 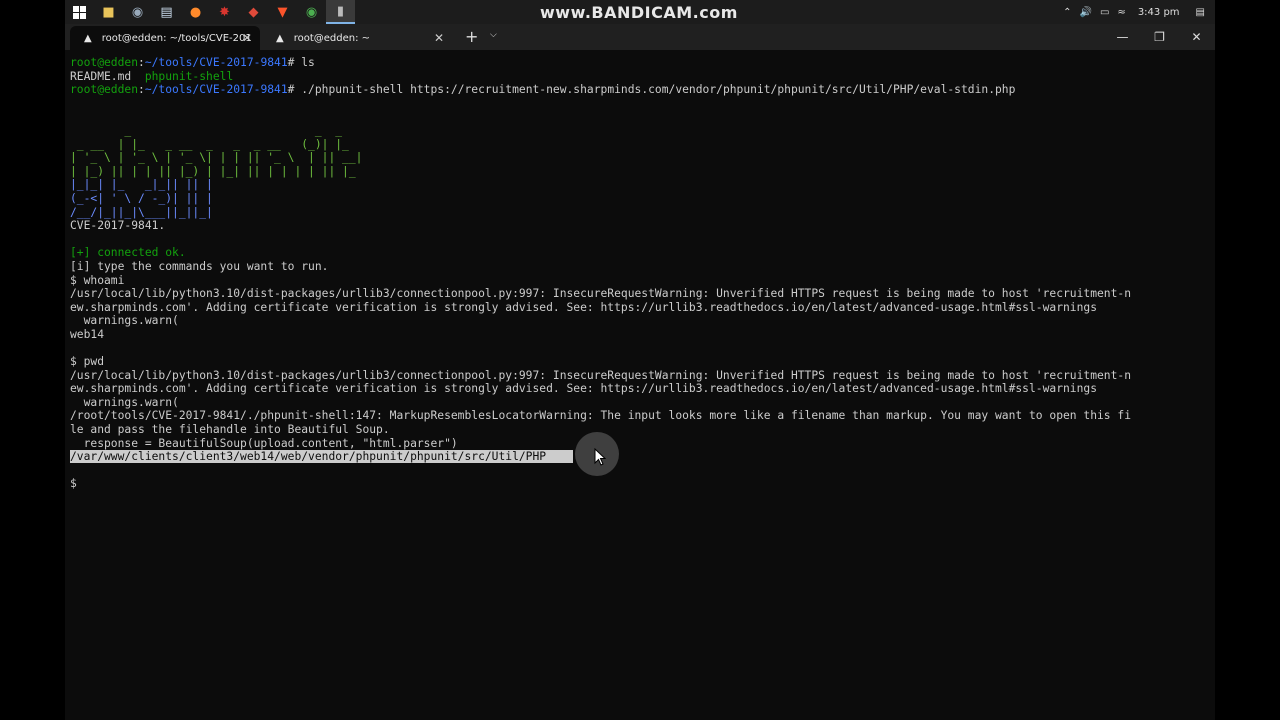 What do you see at coordinates (1200, 12) in the screenshot?
I see `notification-icon: ▤` at bounding box center [1200, 12].